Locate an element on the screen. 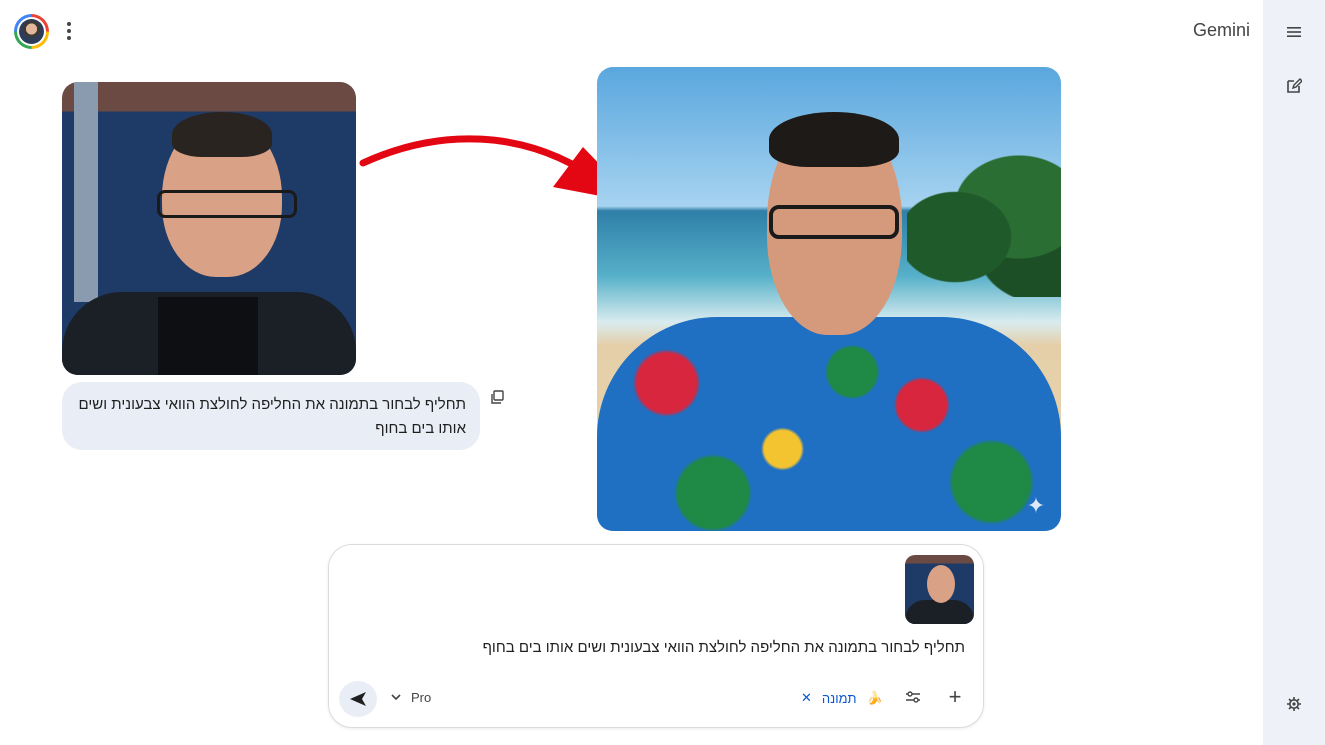 This screenshot has width=1325, height=745. copy-icon is located at coordinates (497, 397).